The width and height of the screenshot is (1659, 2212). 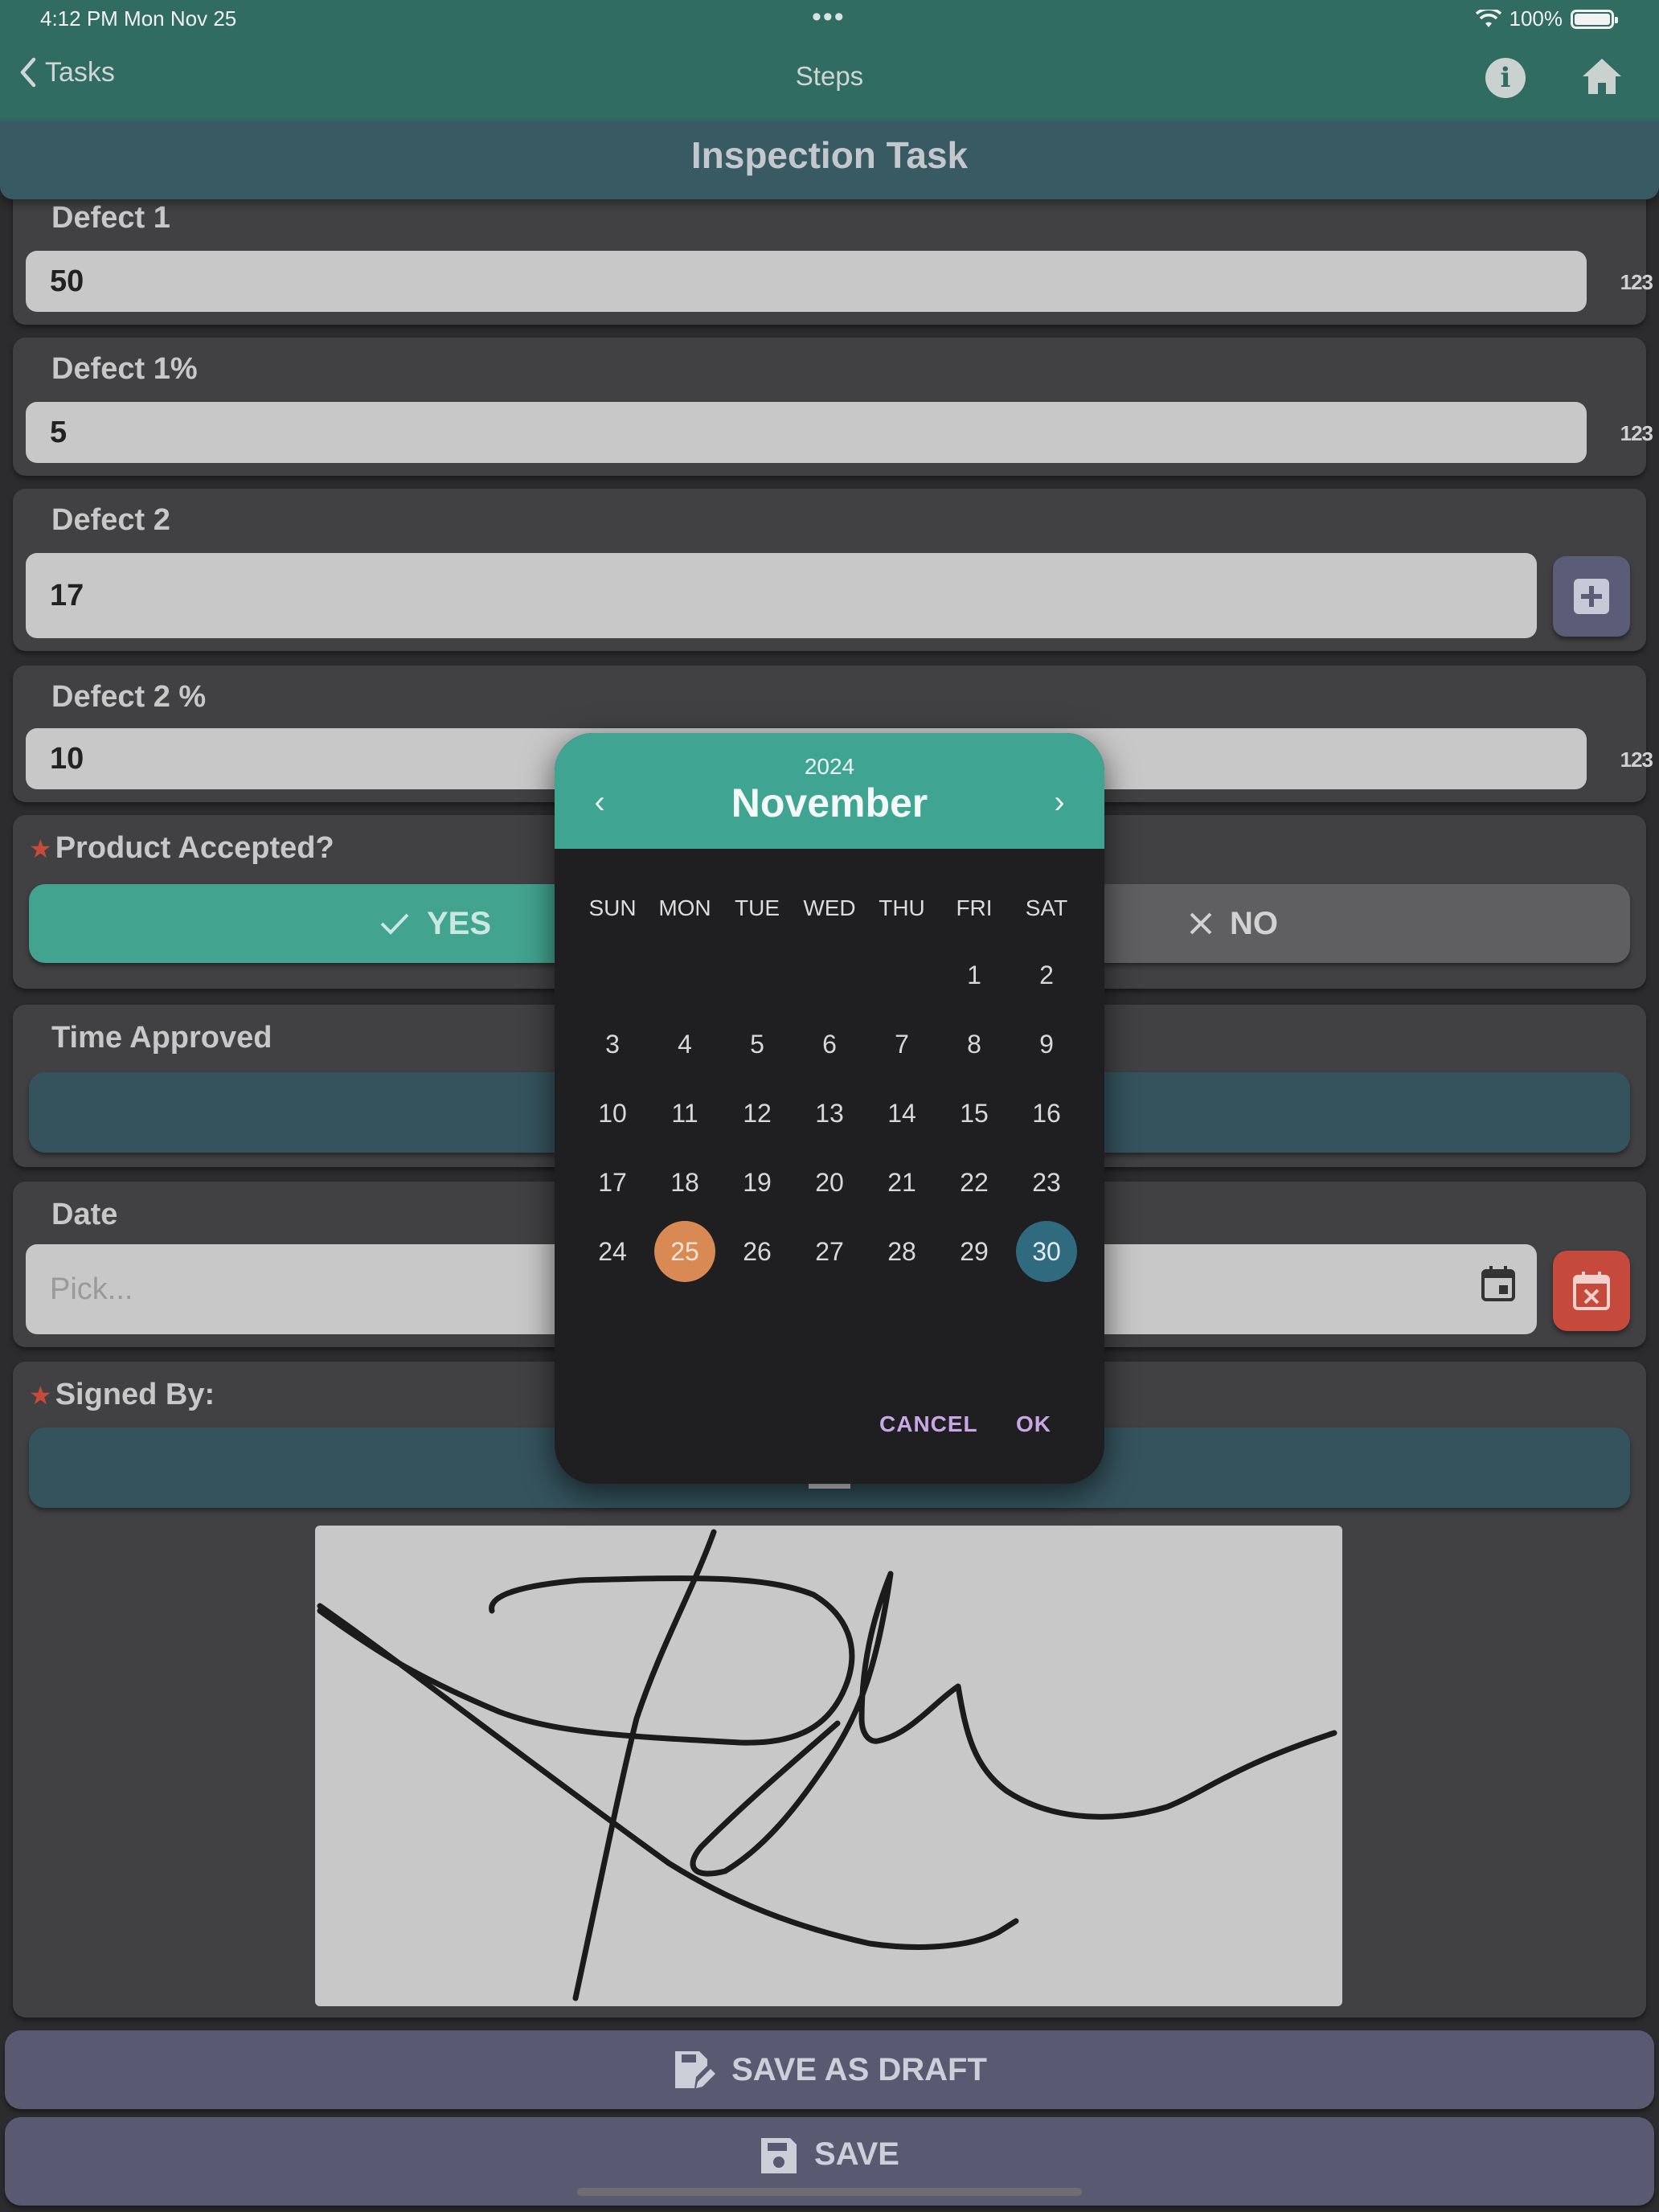 I want to click on picker-month: November, so click(x=829, y=803).